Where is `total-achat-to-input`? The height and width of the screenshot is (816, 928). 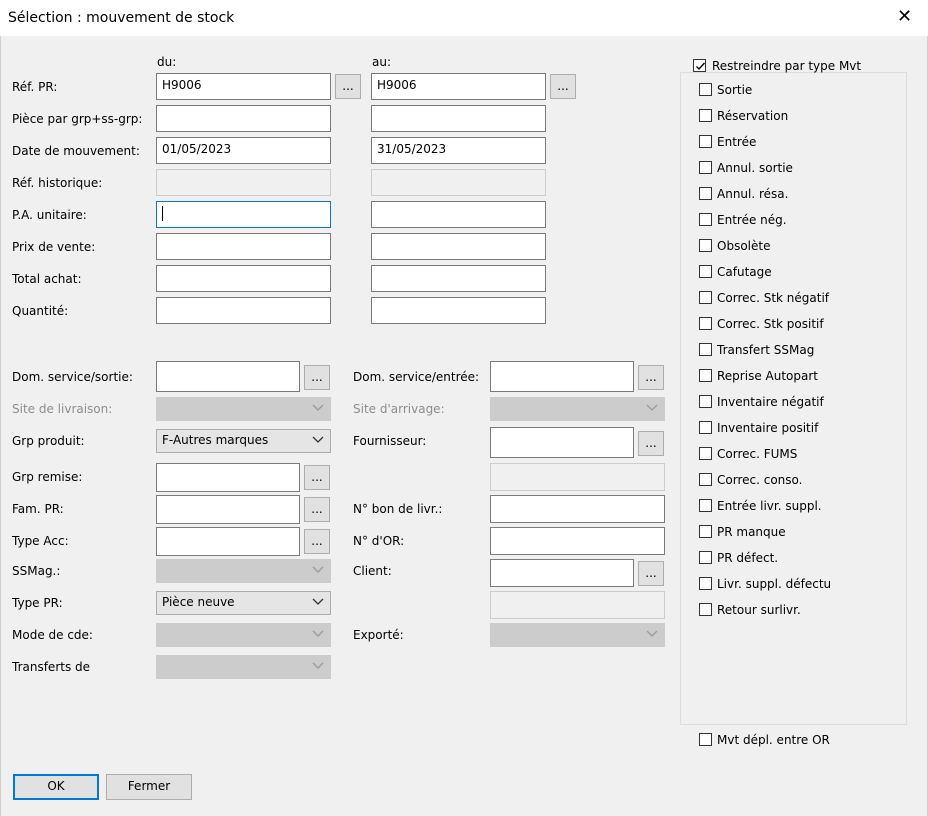 total-achat-to-input is located at coordinates (458, 278).